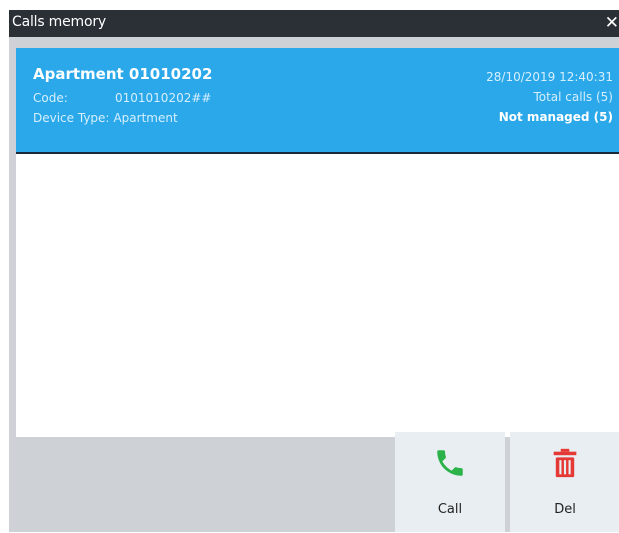 Image resolution: width=619 pixels, height=533 pixels. What do you see at coordinates (163, 98) in the screenshot?
I see `code-value: 0101010202##` at bounding box center [163, 98].